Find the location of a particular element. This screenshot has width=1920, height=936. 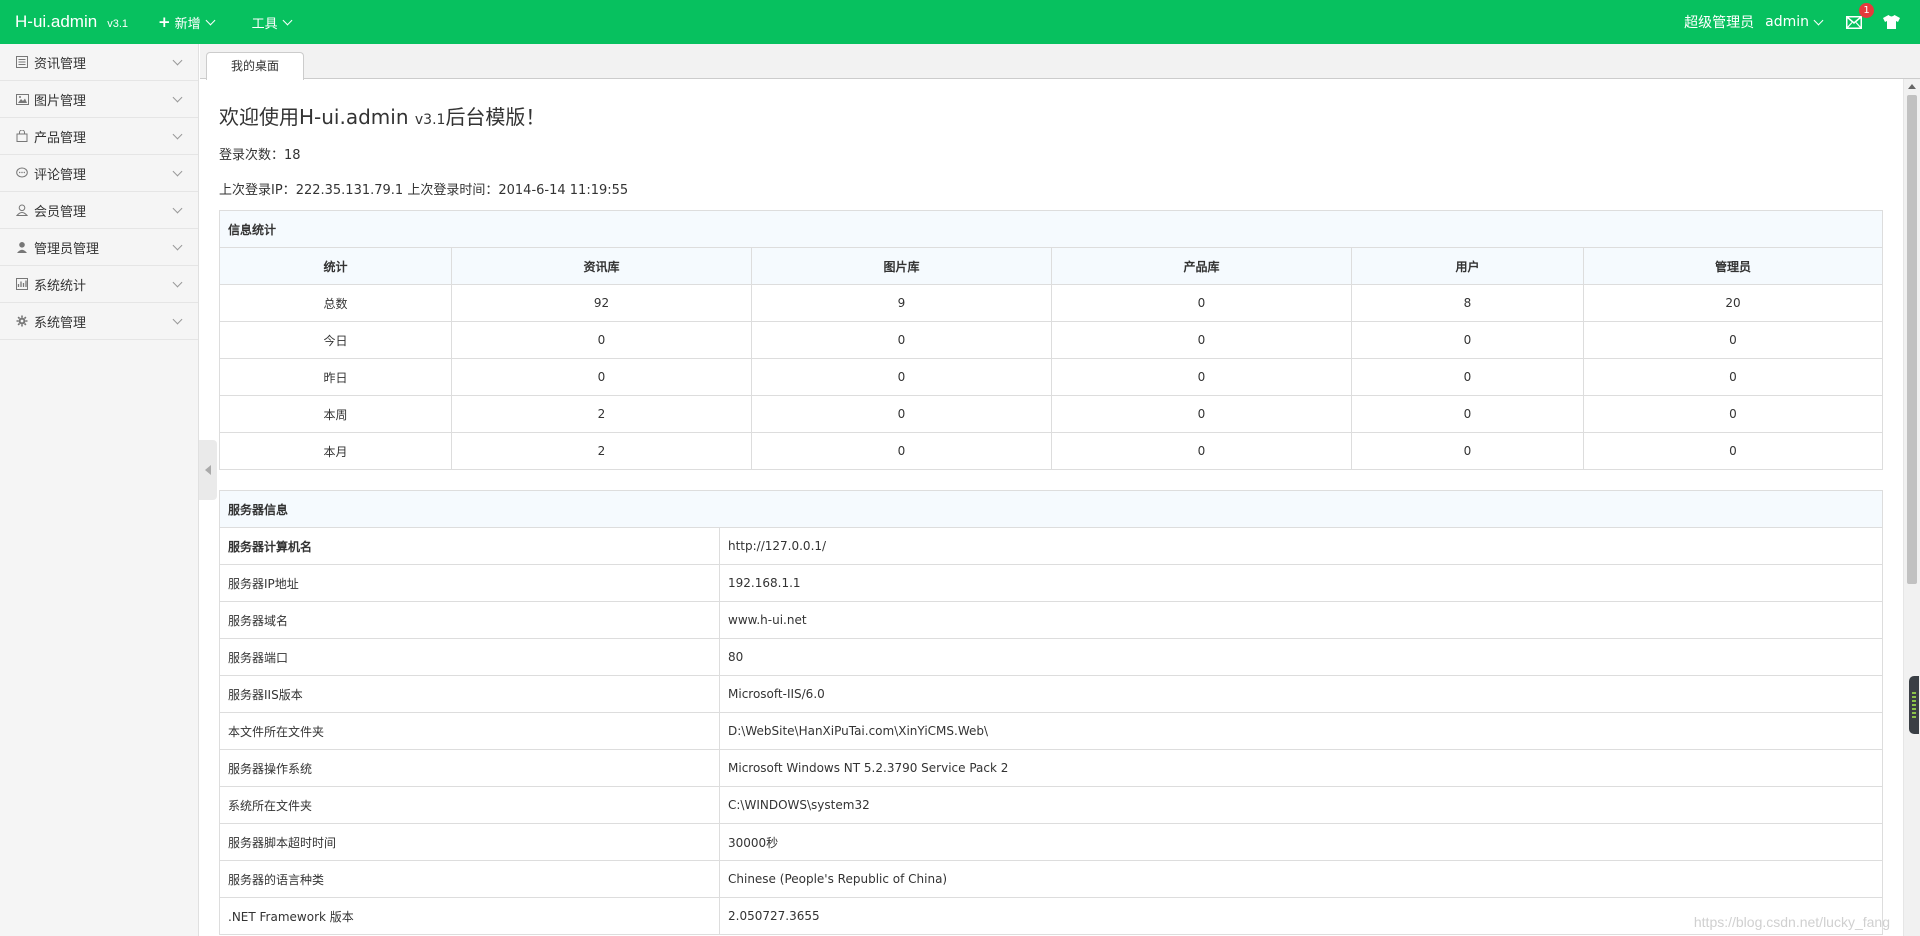

table-header-row: 统计 资讯库 图片库 产品库 用户 管理员 is located at coordinates (1051, 266).